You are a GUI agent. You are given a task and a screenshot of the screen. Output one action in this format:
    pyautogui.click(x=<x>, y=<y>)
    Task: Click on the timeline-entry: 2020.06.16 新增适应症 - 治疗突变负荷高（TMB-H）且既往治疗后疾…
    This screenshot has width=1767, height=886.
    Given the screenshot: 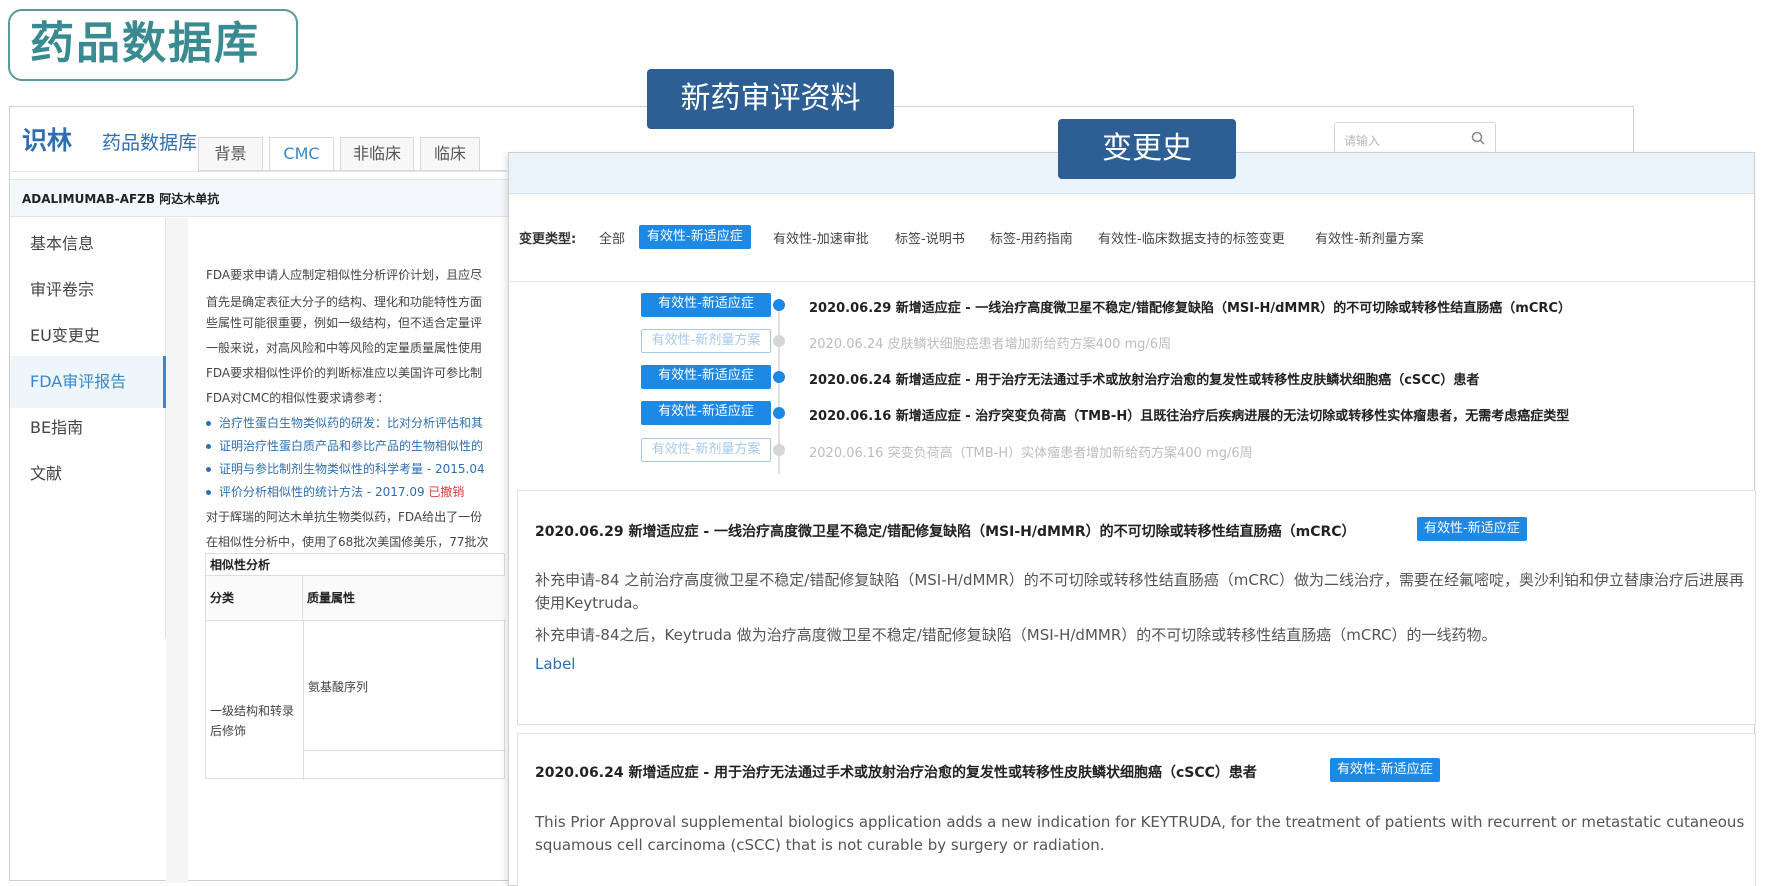 What is the action you would take?
    pyautogui.click(x=1189, y=414)
    